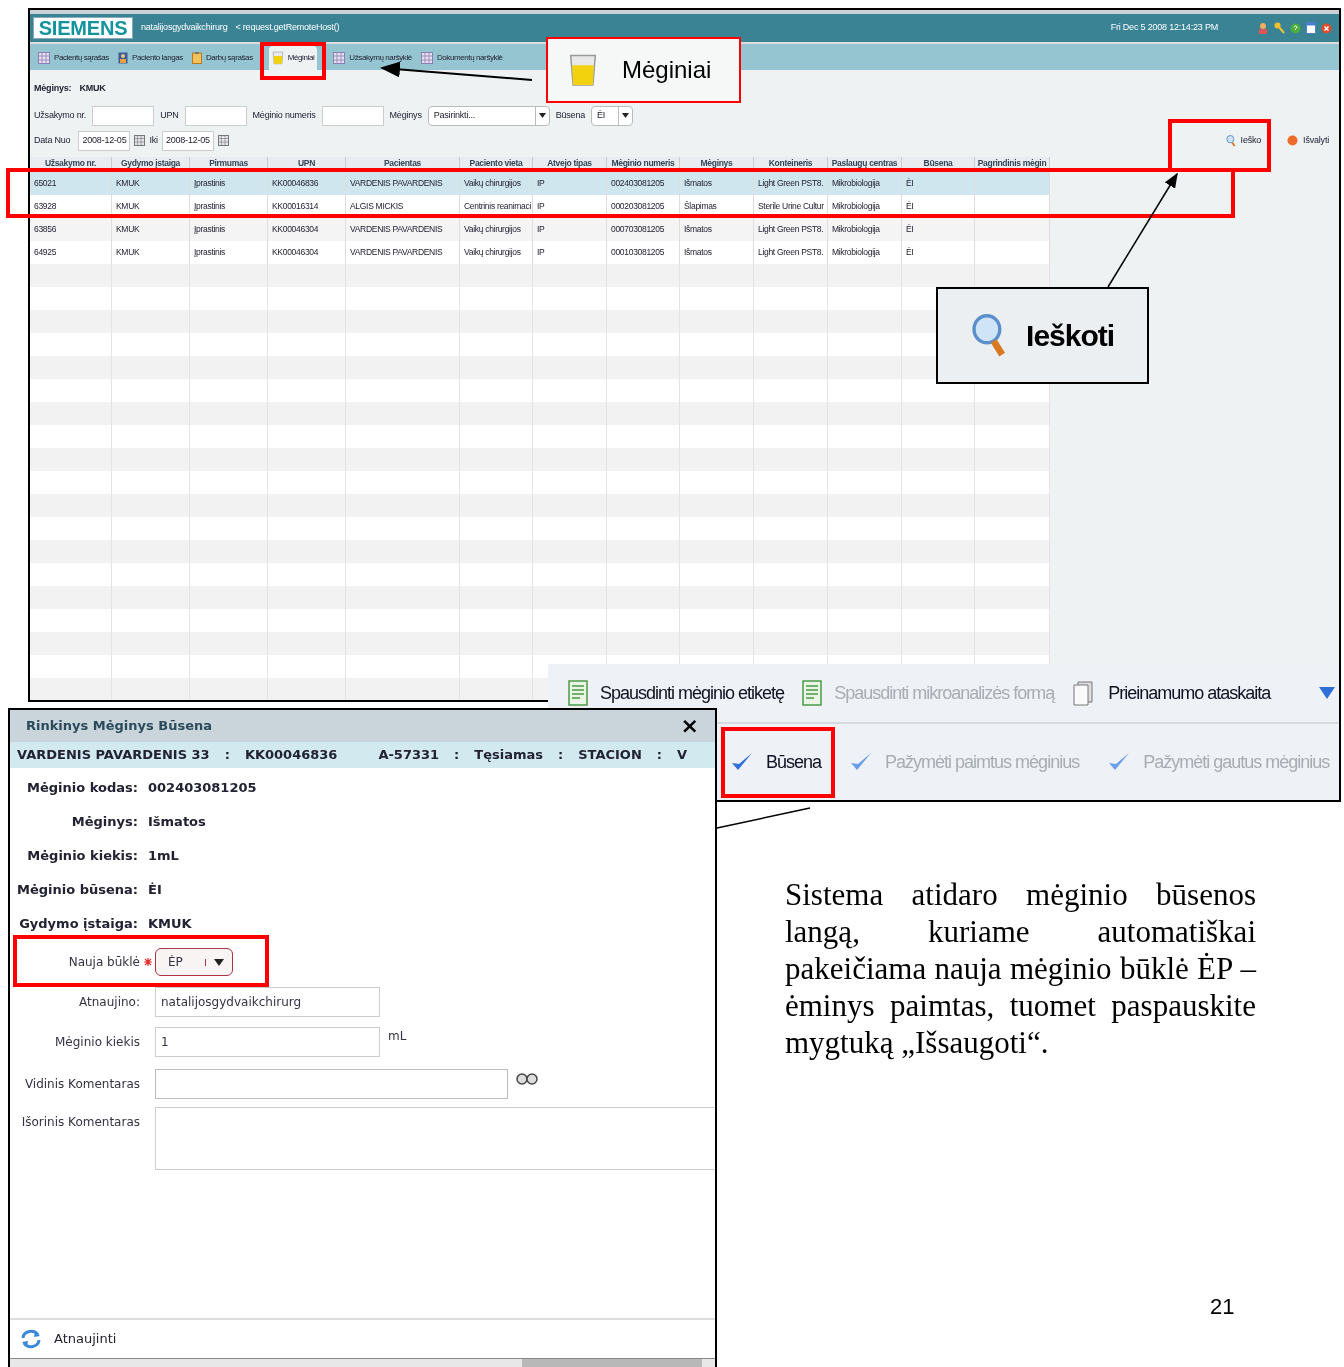 This screenshot has width=1344, height=1367. What do you see at coordinates (170, 923) in the screenshot?
I see `detail-value: KMUK` at bounding box center [170, 923].